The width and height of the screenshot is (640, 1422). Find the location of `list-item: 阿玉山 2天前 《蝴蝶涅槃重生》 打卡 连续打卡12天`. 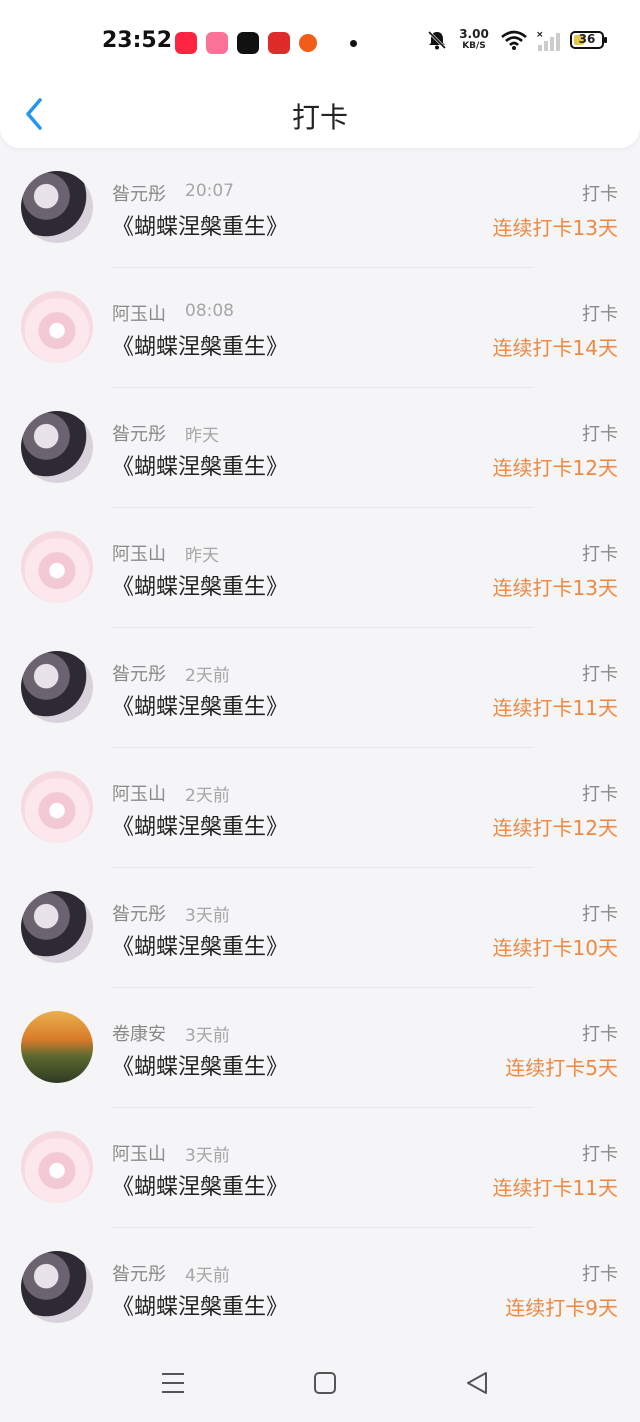

list-item: 阿玉山 2天前 《蝴蝶涅槃重生》 打卡 连续打卡12天 is located at coordinates (320, 812).